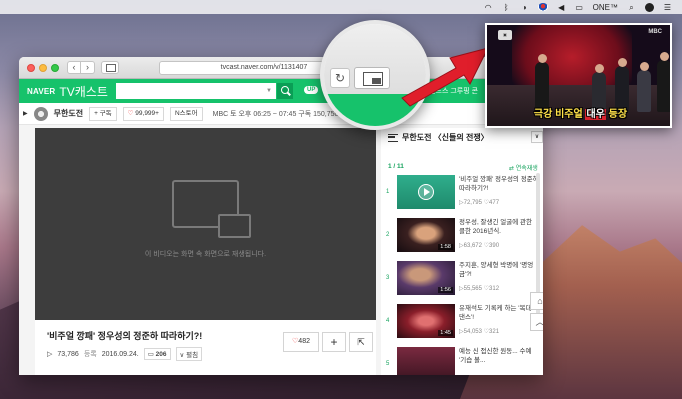  Describe the element at coordinates (667, 7) in the screenshot. I see `notification-icon: ☰` at that location.